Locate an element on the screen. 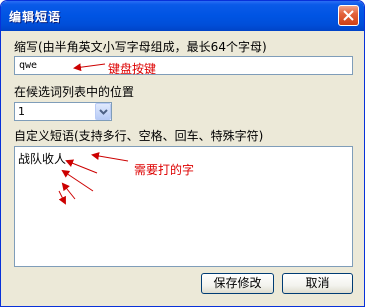 This screenshot has width=365, height=307. cancel-button: 取消 is located at coordinates (317, 283).